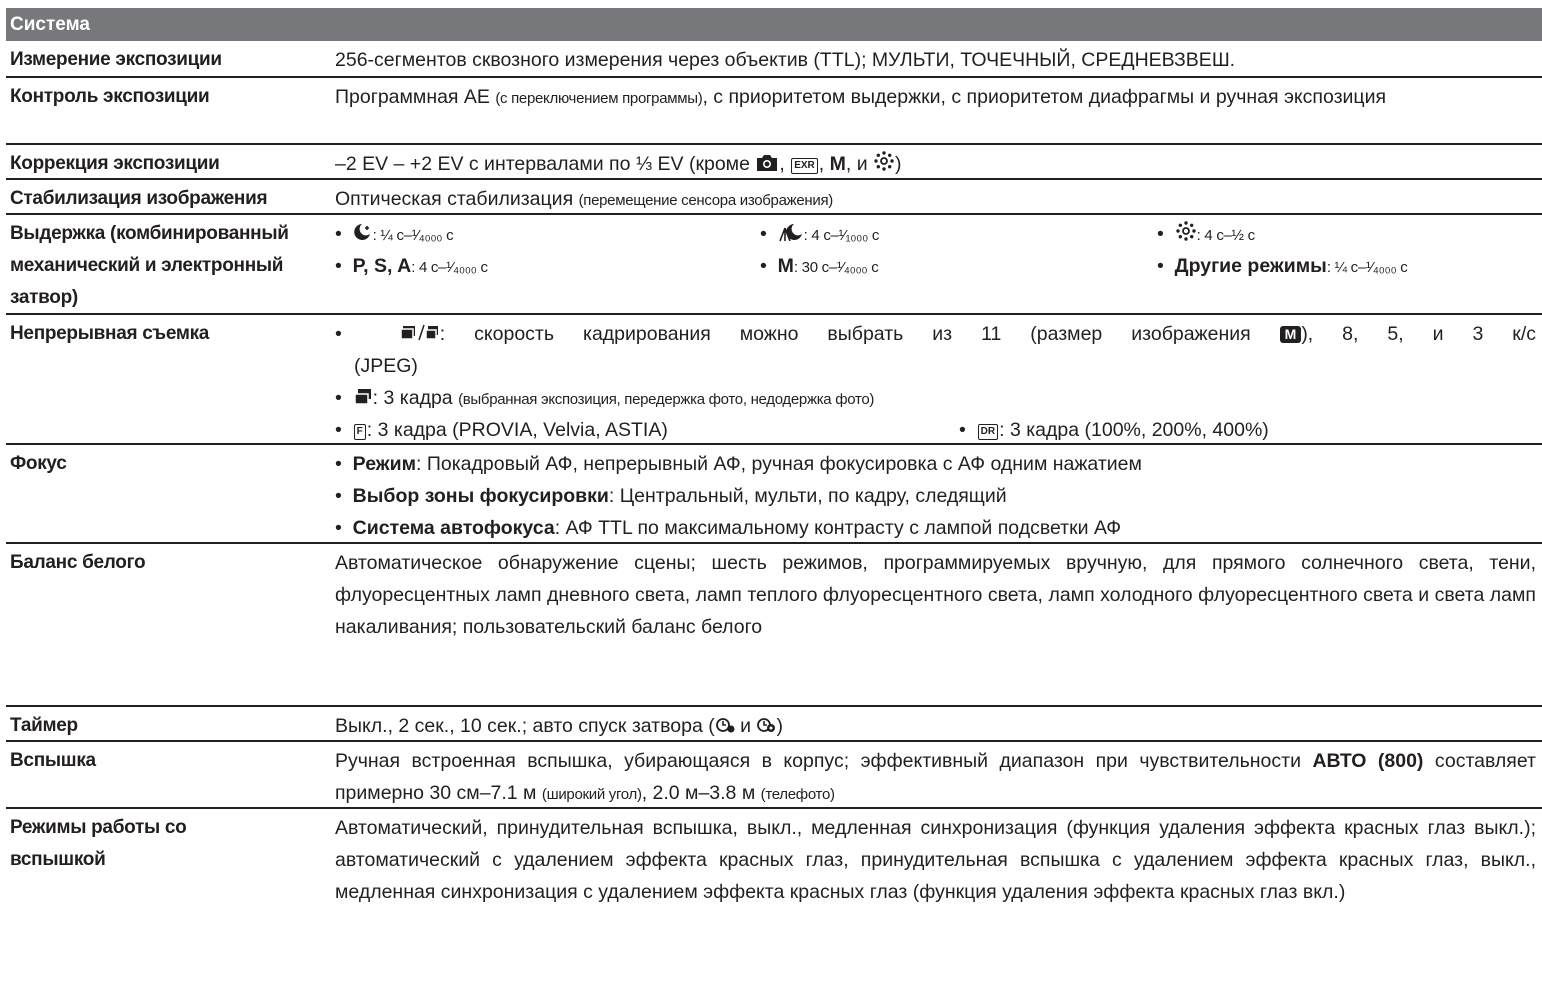 The width and height of the screenshot is (1542, 1007). What do you see at coordinates (988, 432) in the screenshot?
I see `dynamic-range-icon: DR` at bounding box center [988, 432].